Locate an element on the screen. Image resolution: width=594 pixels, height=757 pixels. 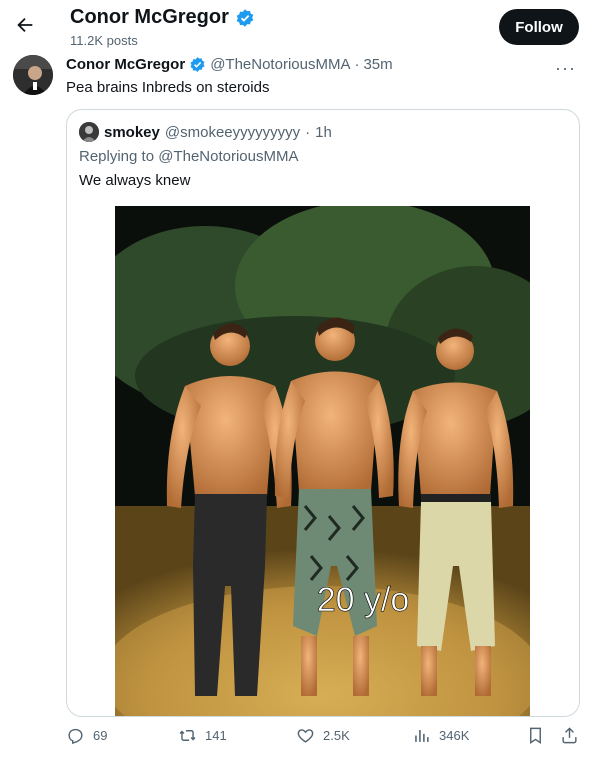
share-button is located at coordinates (569, 735).